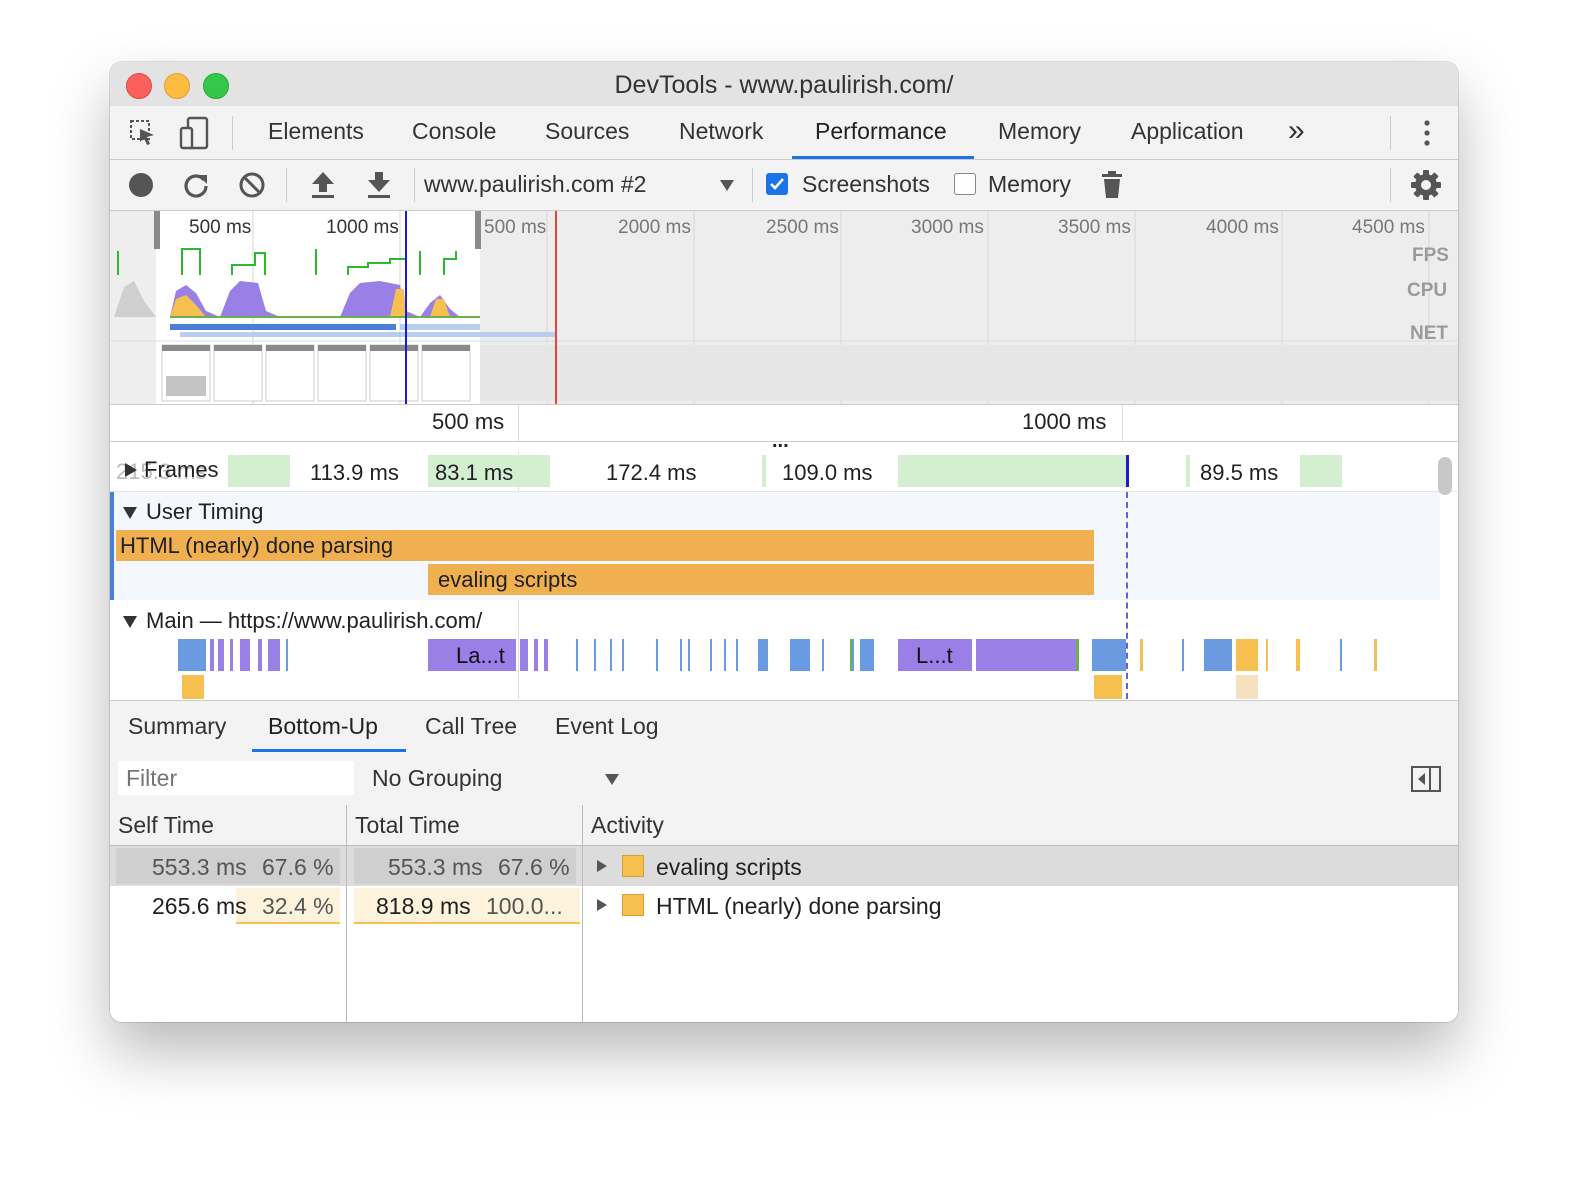 Image resolution: width=1596 pixels, height=1200 pixels. What do you see at coordinates (881, 131) in the screenshot?
I see `tab-performance: Performance` at bounding box center [881, 131].